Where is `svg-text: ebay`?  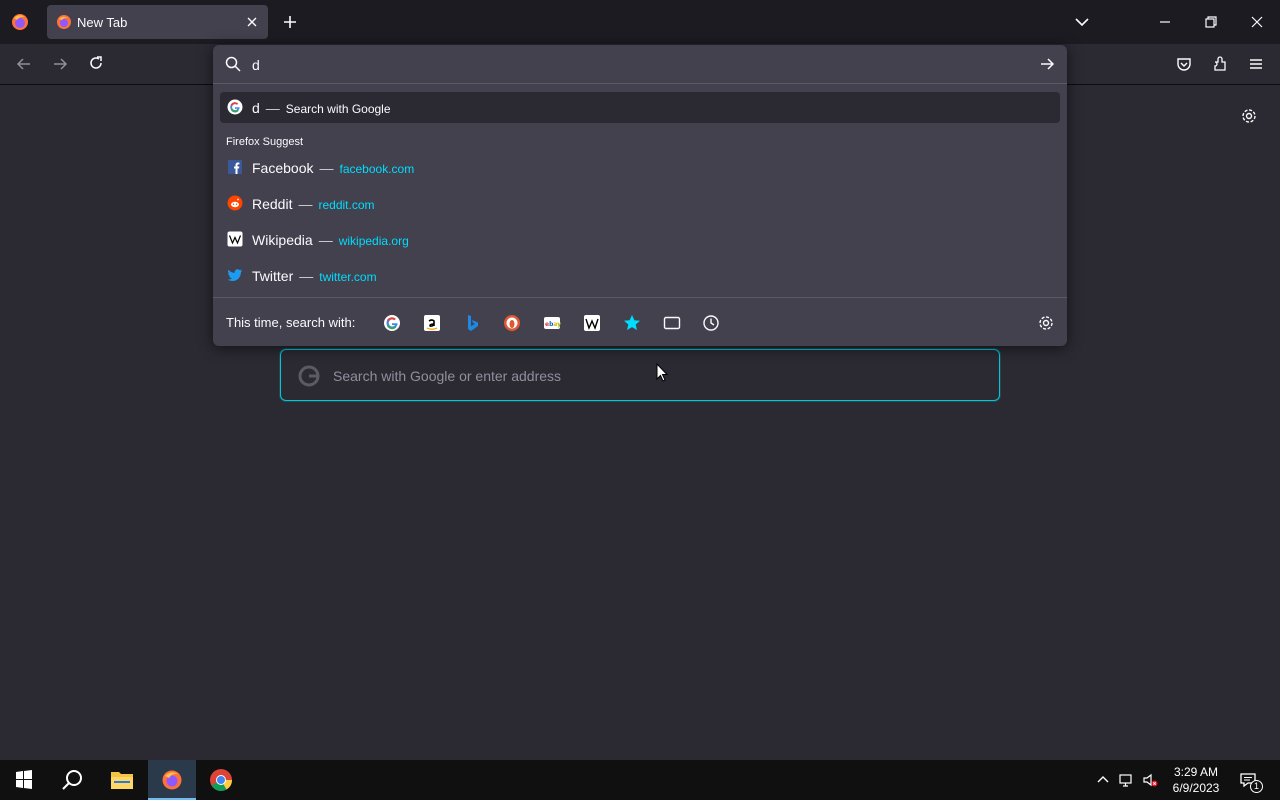
svg-text: ebay is located at coordinates (553, 324).